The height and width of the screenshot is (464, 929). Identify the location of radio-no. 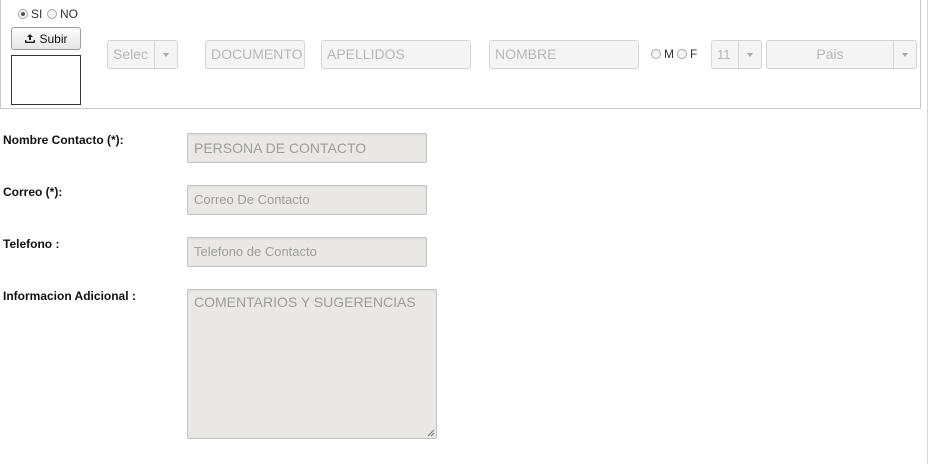
(52, 14).